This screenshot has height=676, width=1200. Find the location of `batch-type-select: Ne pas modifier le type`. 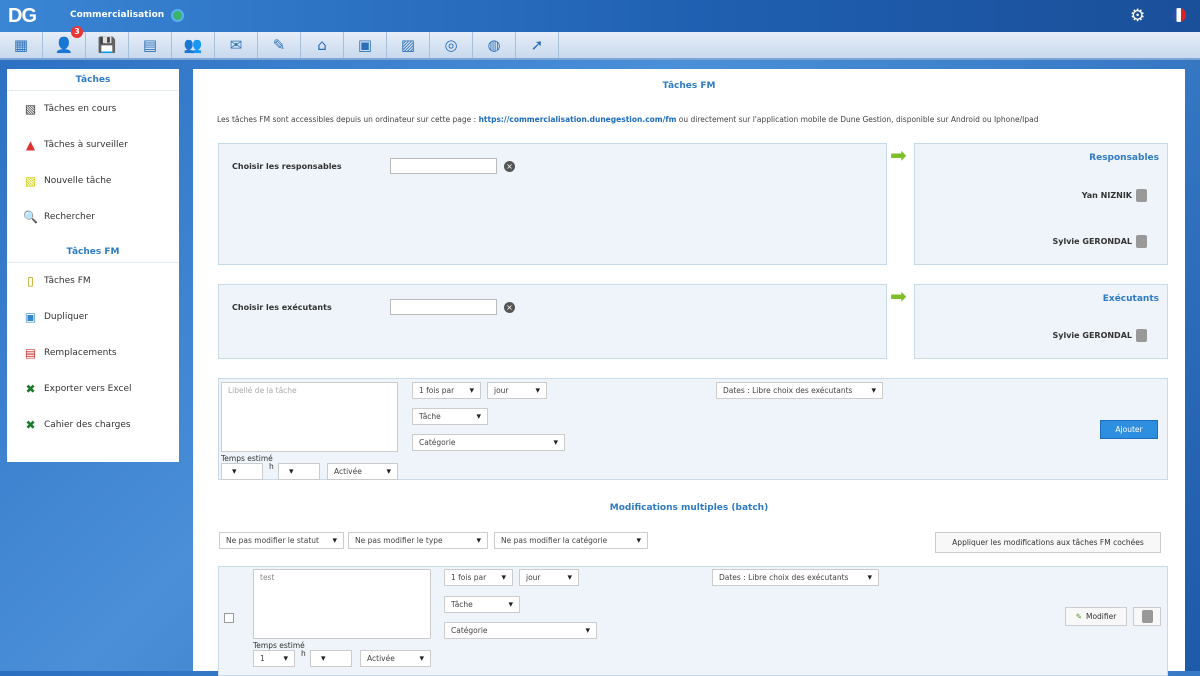

batch-type-select: Ne pas modifier le type is located at coordinates (418, 540).